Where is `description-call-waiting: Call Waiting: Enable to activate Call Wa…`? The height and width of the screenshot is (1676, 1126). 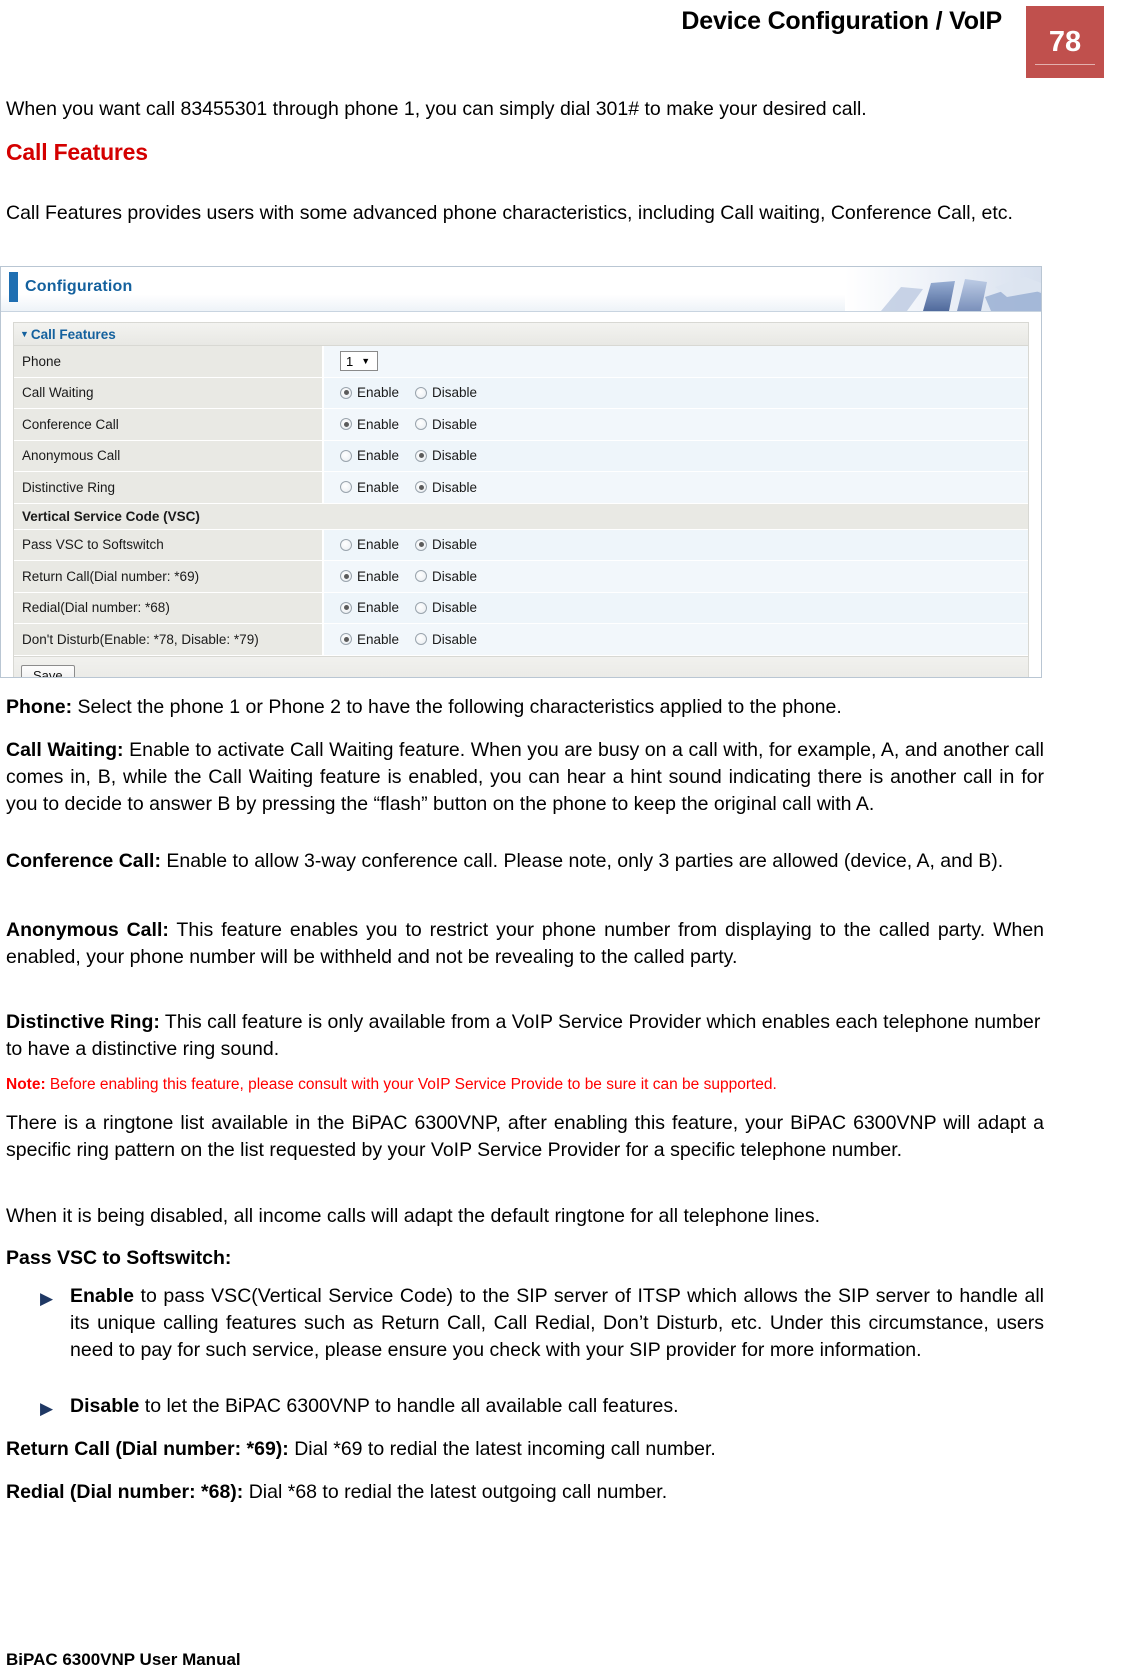
description-call-waiting: Call Waiting: Enable to activate Call Wa… is located at coordinates (525, 777).